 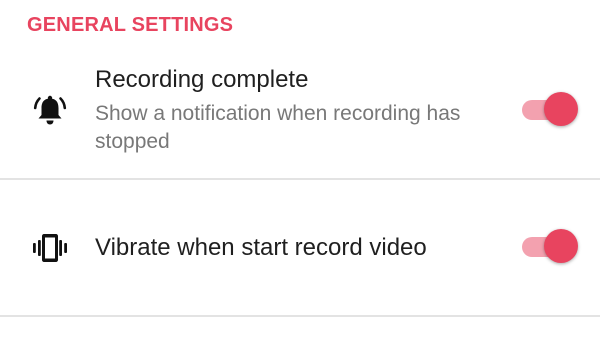 I want to click on vibrate-switch, so click(x=550, y=246).